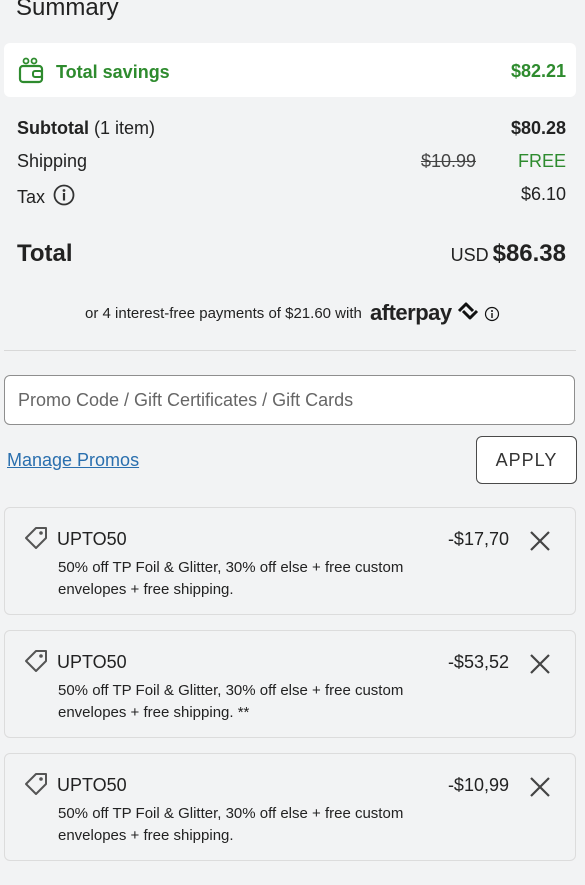  What do you see at coordinates (529, 253) in the screenshot?
I see `total-amount: $86.38` at bounding box center [529, 253].